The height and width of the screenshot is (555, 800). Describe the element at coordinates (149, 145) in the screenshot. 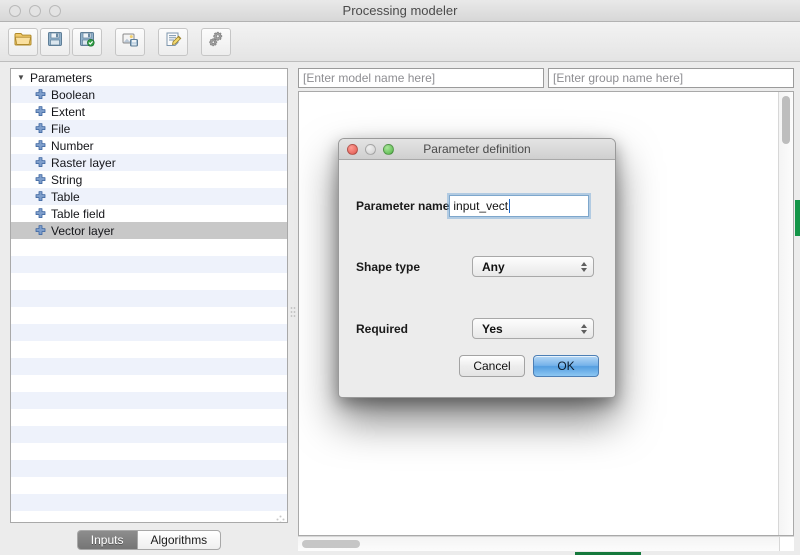

I see `tree-item-number: Number` at that location.